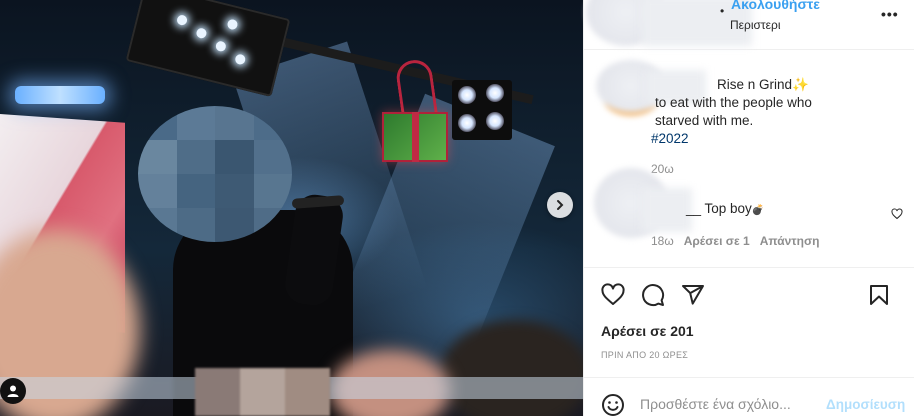 Image resolution: width=914 pixels, height=416 pixels. I want to click on caption-time: 20ω, so click(662, 169).